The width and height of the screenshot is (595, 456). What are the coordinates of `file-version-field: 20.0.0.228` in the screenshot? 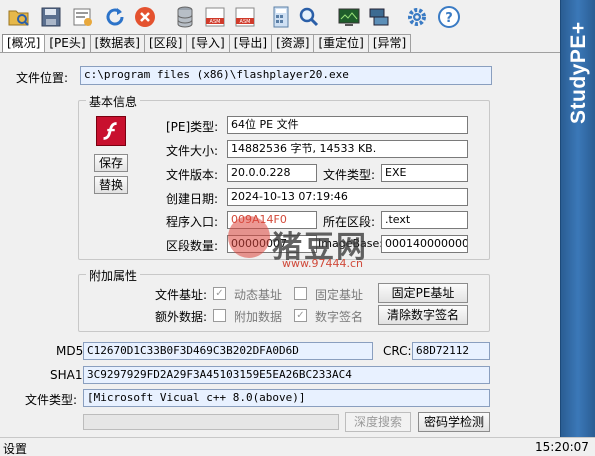 It's located at (272, 173).